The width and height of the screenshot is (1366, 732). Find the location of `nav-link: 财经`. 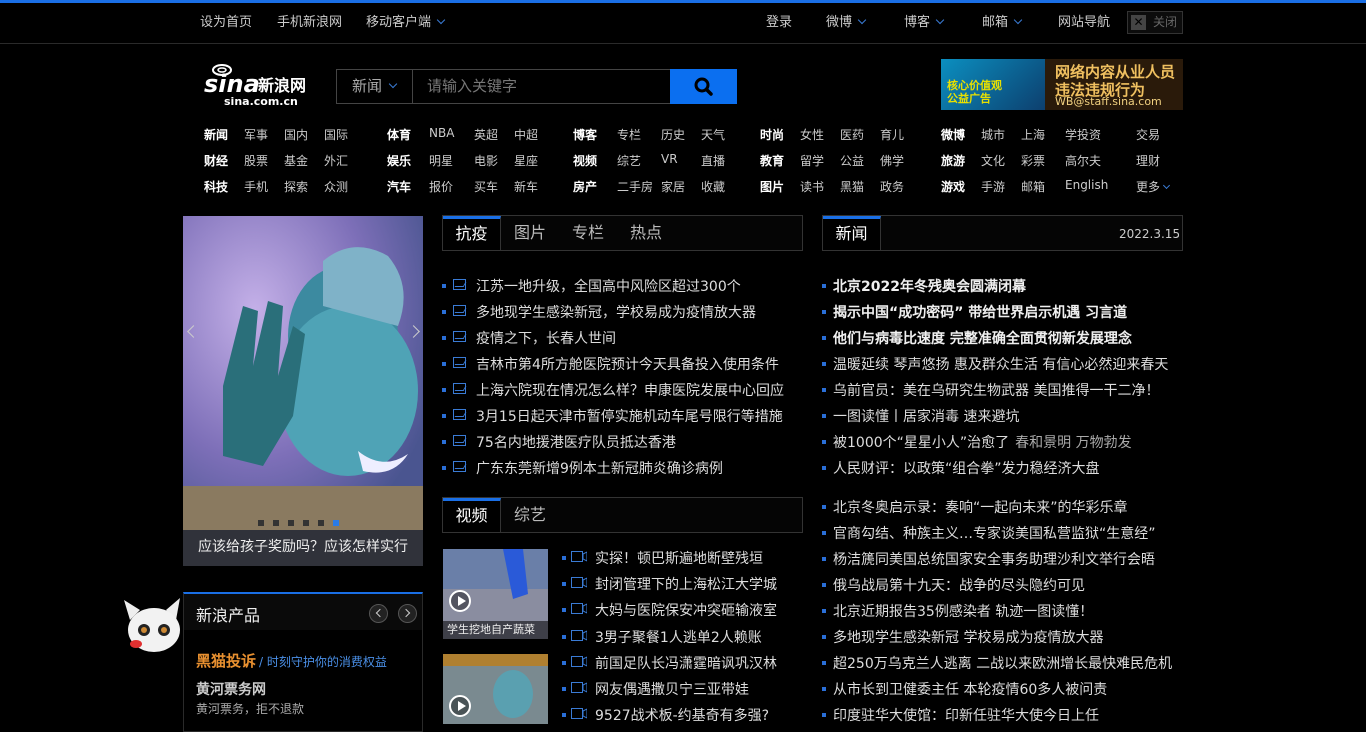

nav-link: 财经 is located at coordinates (216, 160).